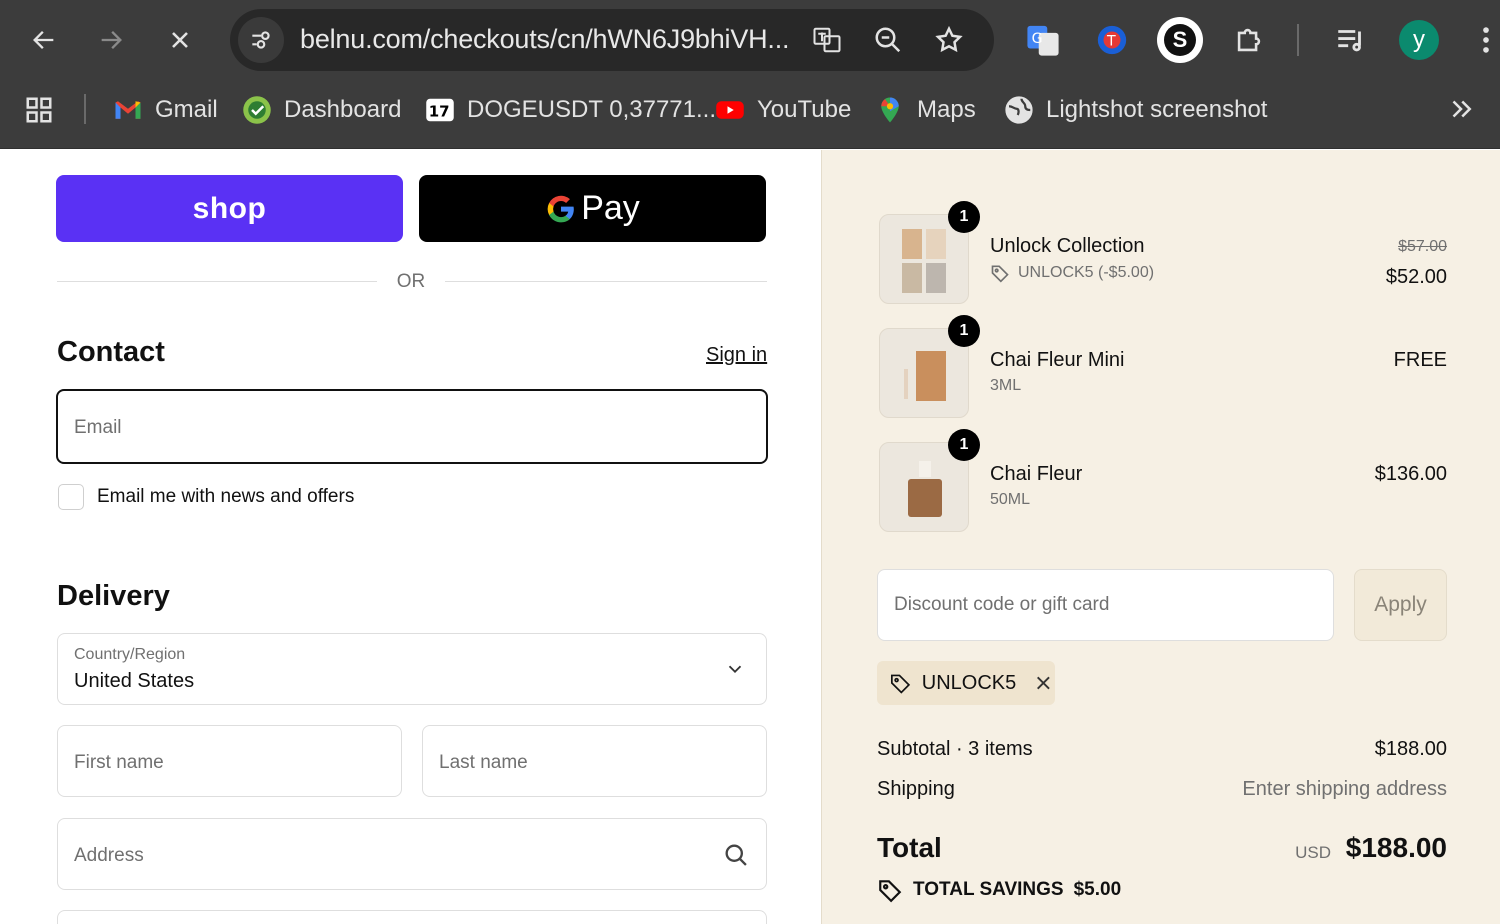 The width and height of the screenshot is (1500, 924). Describe the element at coordinates (186, 109) in the screenshot. I see `bookmark-label: Gmail` at that location.